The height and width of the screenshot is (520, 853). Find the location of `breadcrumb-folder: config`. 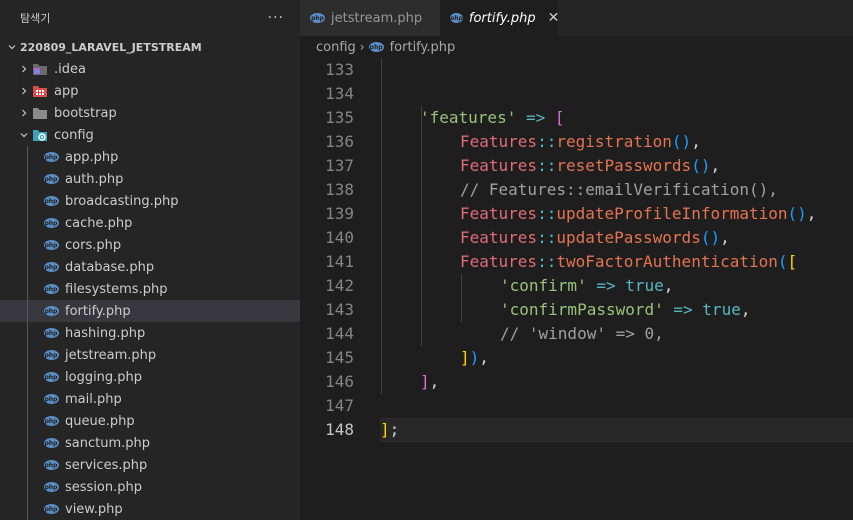

breadcrumb-folder: config is located at coordinates (336, 47).